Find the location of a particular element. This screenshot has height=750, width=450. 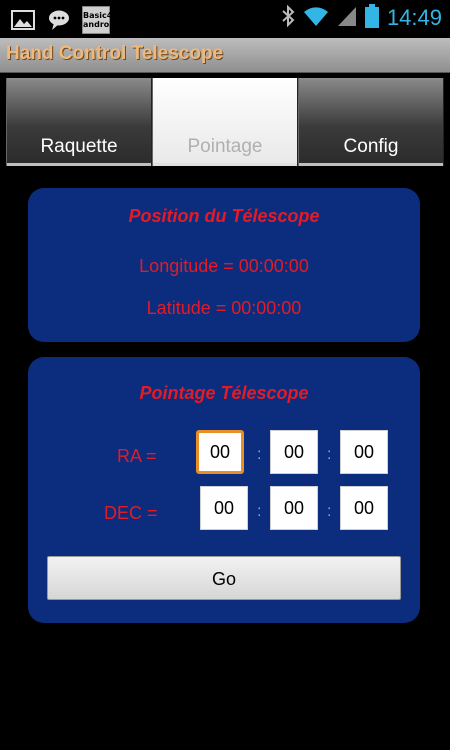

tab-config: Config is located at coordinates (371, 122).